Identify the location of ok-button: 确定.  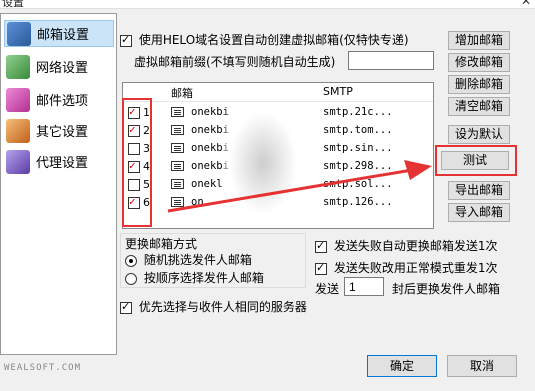
(402, 366).